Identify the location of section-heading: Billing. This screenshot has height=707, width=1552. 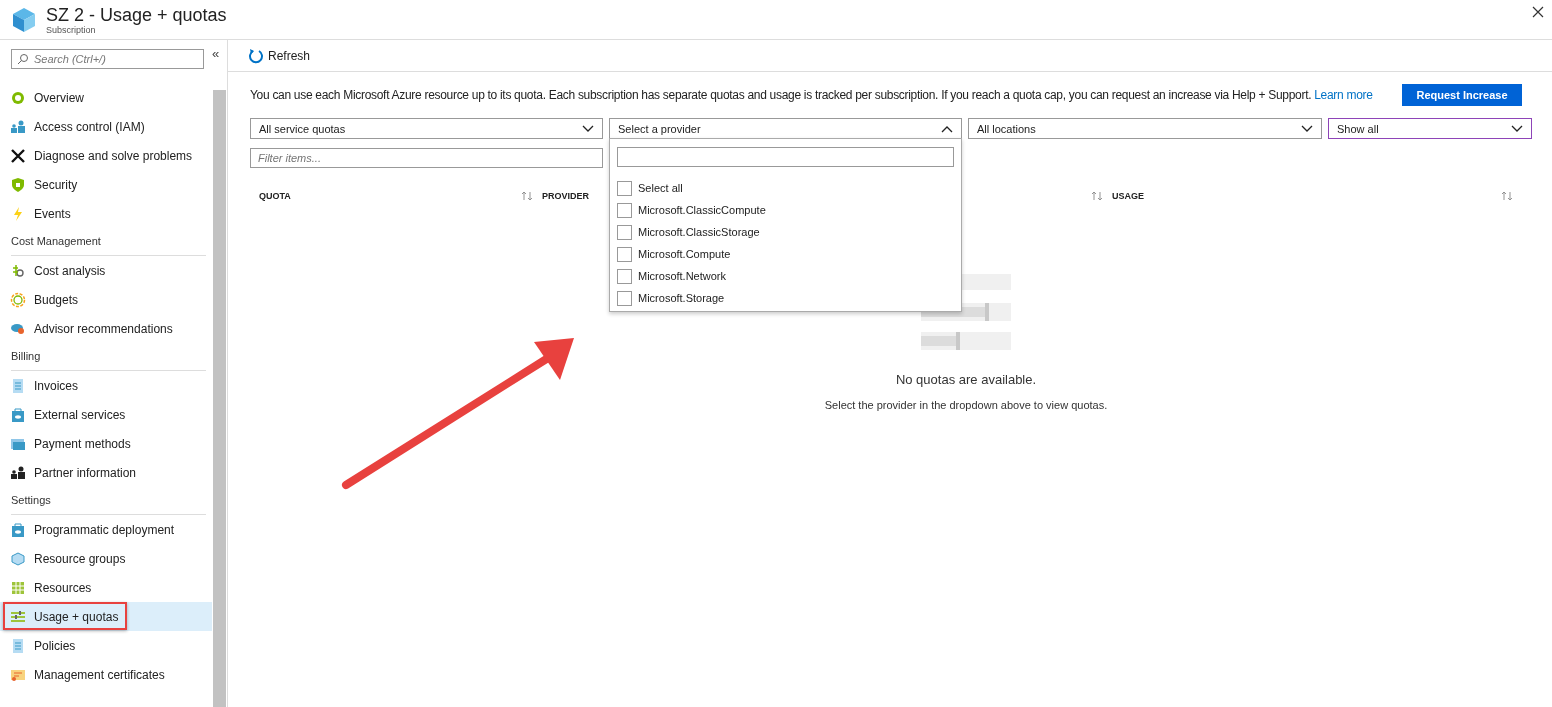
(108, 359).